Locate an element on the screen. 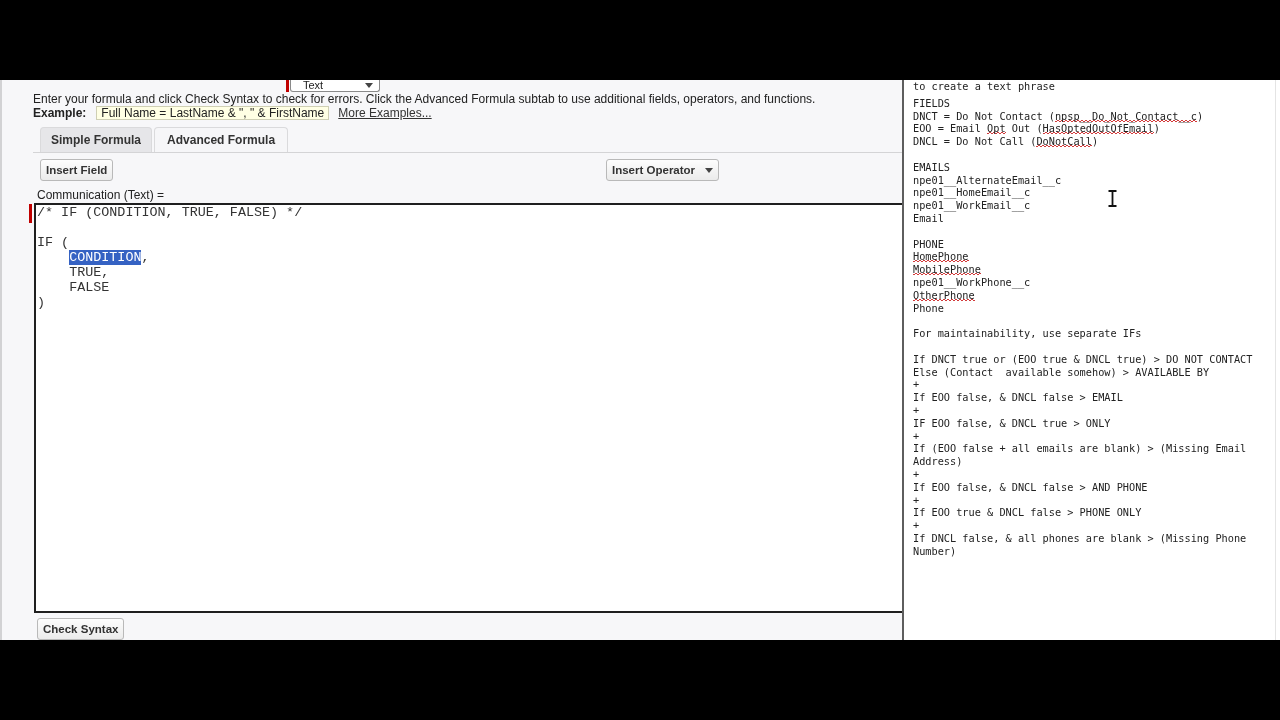  formula-tab: Advanced Formula is located at coordinates (221, 139).